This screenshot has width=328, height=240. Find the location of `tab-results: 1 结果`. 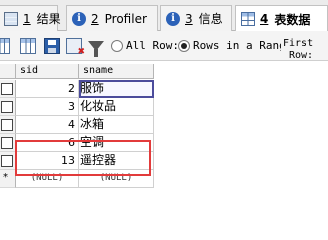

tab-results: 1 结果 is located at coordinates (30, 18).